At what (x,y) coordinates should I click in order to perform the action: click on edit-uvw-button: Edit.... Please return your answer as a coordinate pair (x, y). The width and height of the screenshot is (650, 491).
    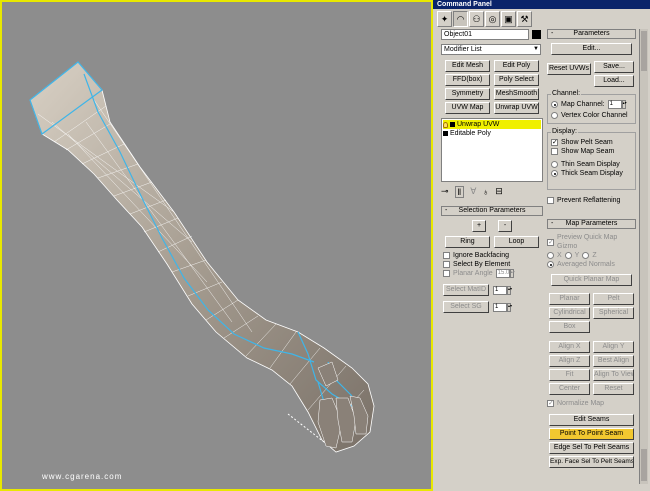
    Looking at the image, I should click on (591, 49).